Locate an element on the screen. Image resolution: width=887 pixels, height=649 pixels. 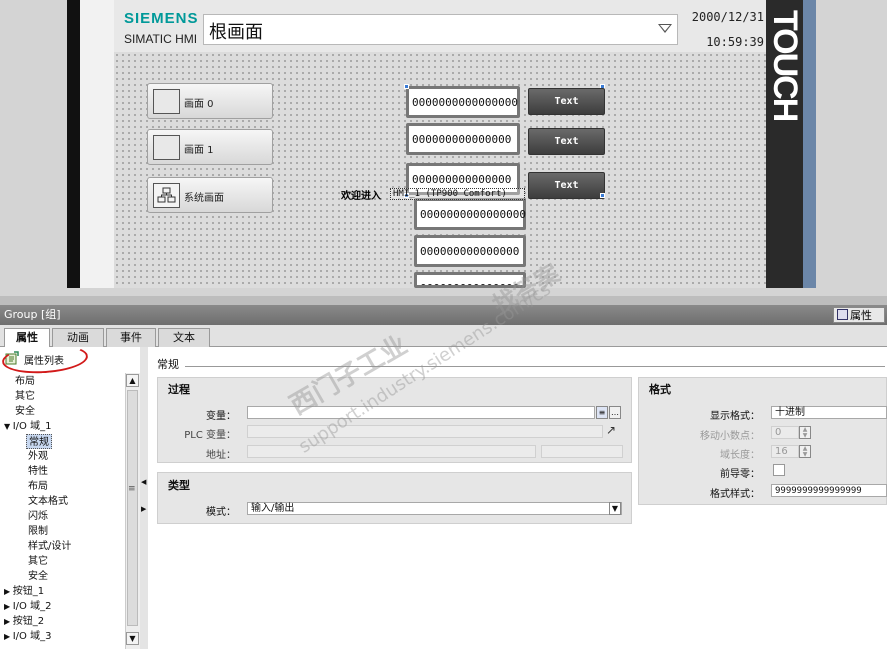
address-label: 地址： is located at coordinates (221, 455).